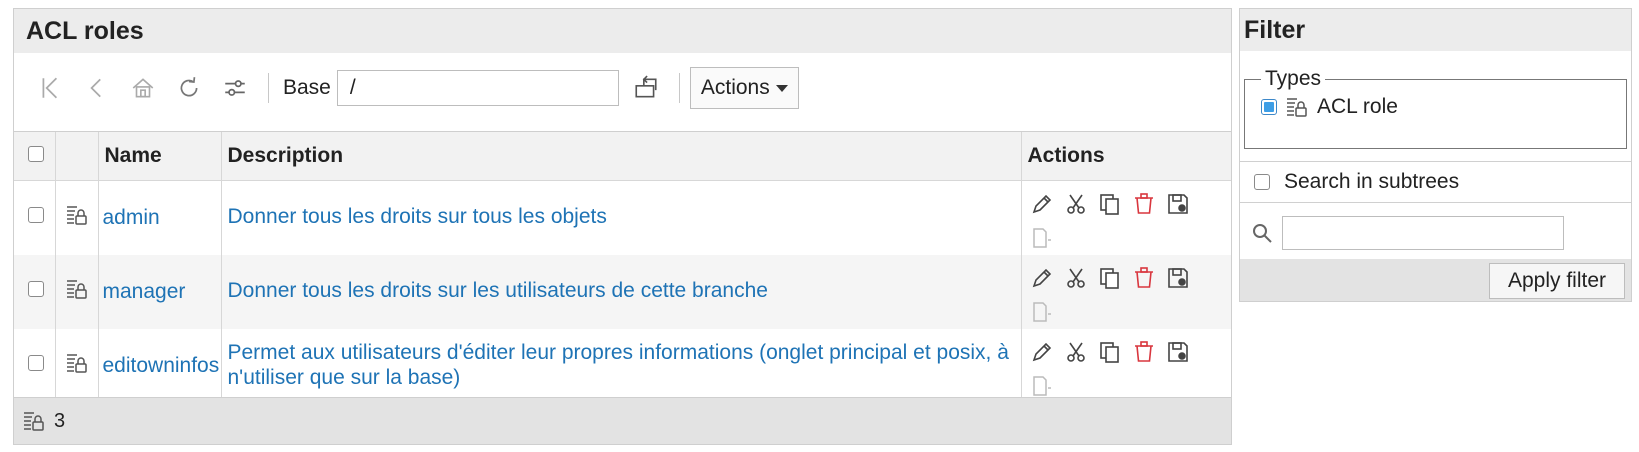  Describe the element at coordinates (1435, 280) in the screenshot. I see `filter-actions-bar: Apply filter` at that location.